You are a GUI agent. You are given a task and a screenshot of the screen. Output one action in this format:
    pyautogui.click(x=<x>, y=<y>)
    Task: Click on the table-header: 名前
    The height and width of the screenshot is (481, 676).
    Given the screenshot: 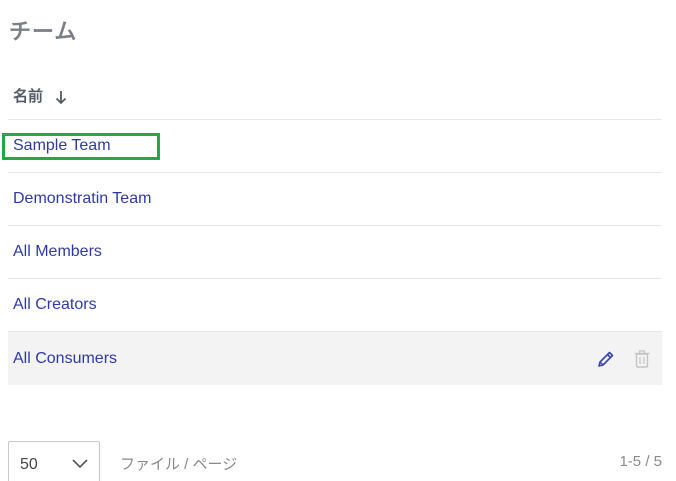 What is the action you would take?
    pyautogui.click(x=335, y=96)
    